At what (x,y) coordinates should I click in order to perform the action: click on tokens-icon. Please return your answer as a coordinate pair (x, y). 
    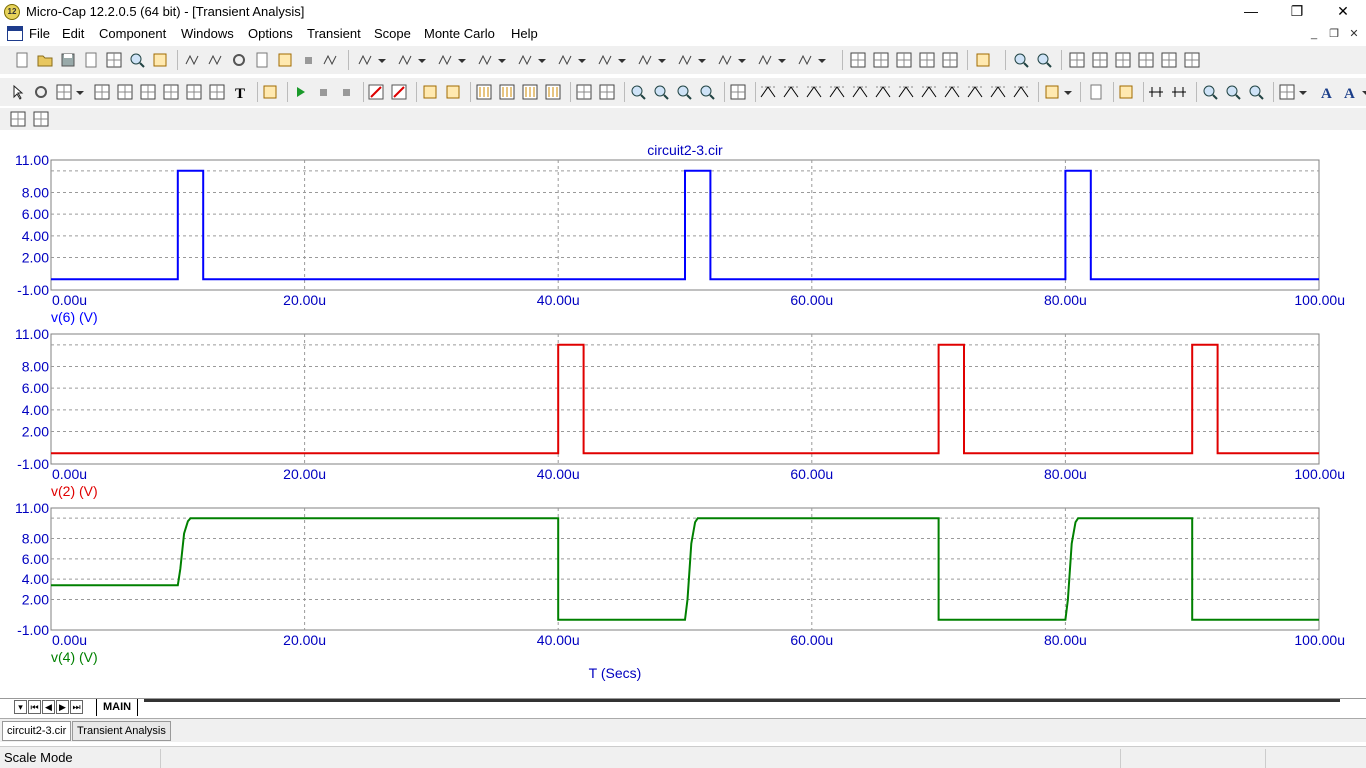
    Looking at the image, I should click on (453, 92).